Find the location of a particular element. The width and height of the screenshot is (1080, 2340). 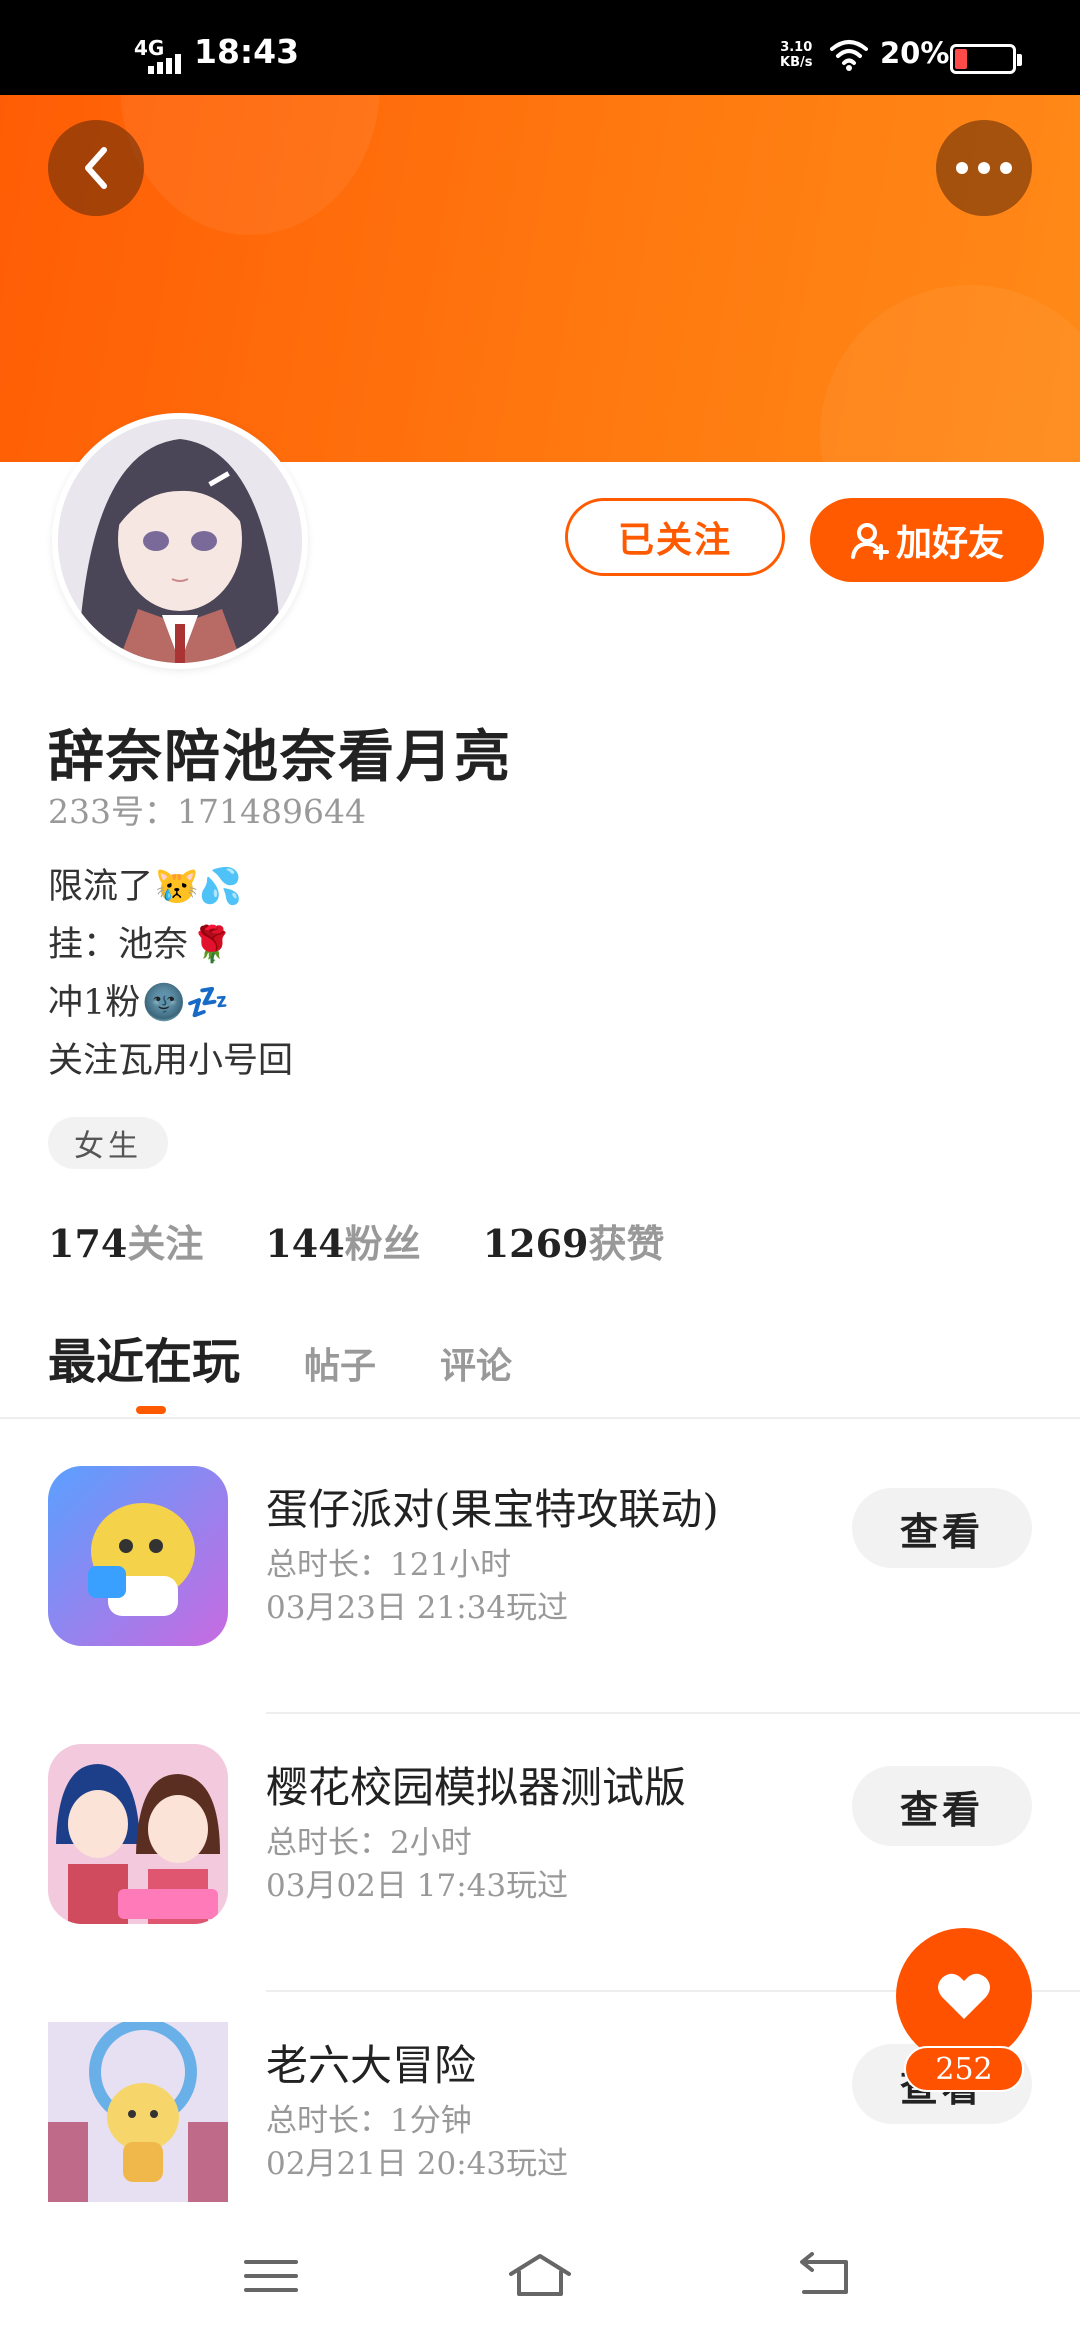

game-total-time: 总时长：121小时 is located at coordinates (389, 1565).